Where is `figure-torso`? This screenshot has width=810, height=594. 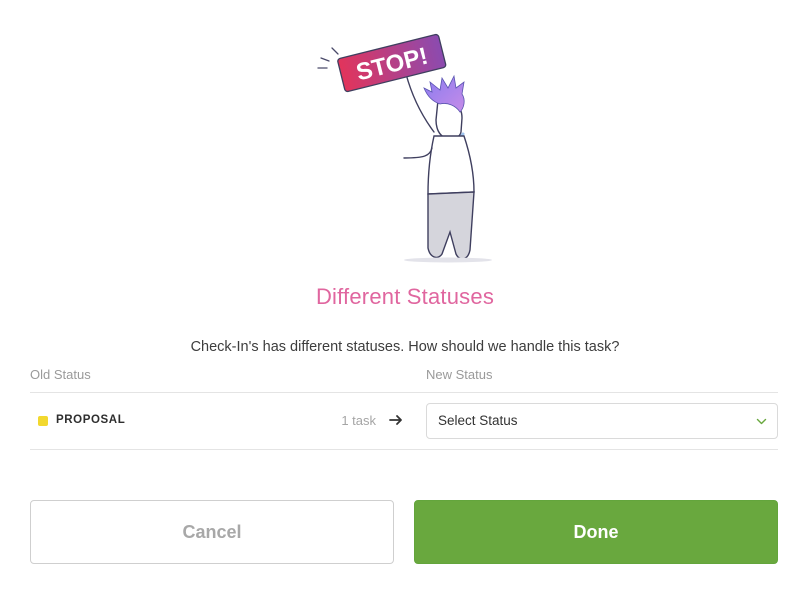 figure-torso is located at coordinates (451, 165).